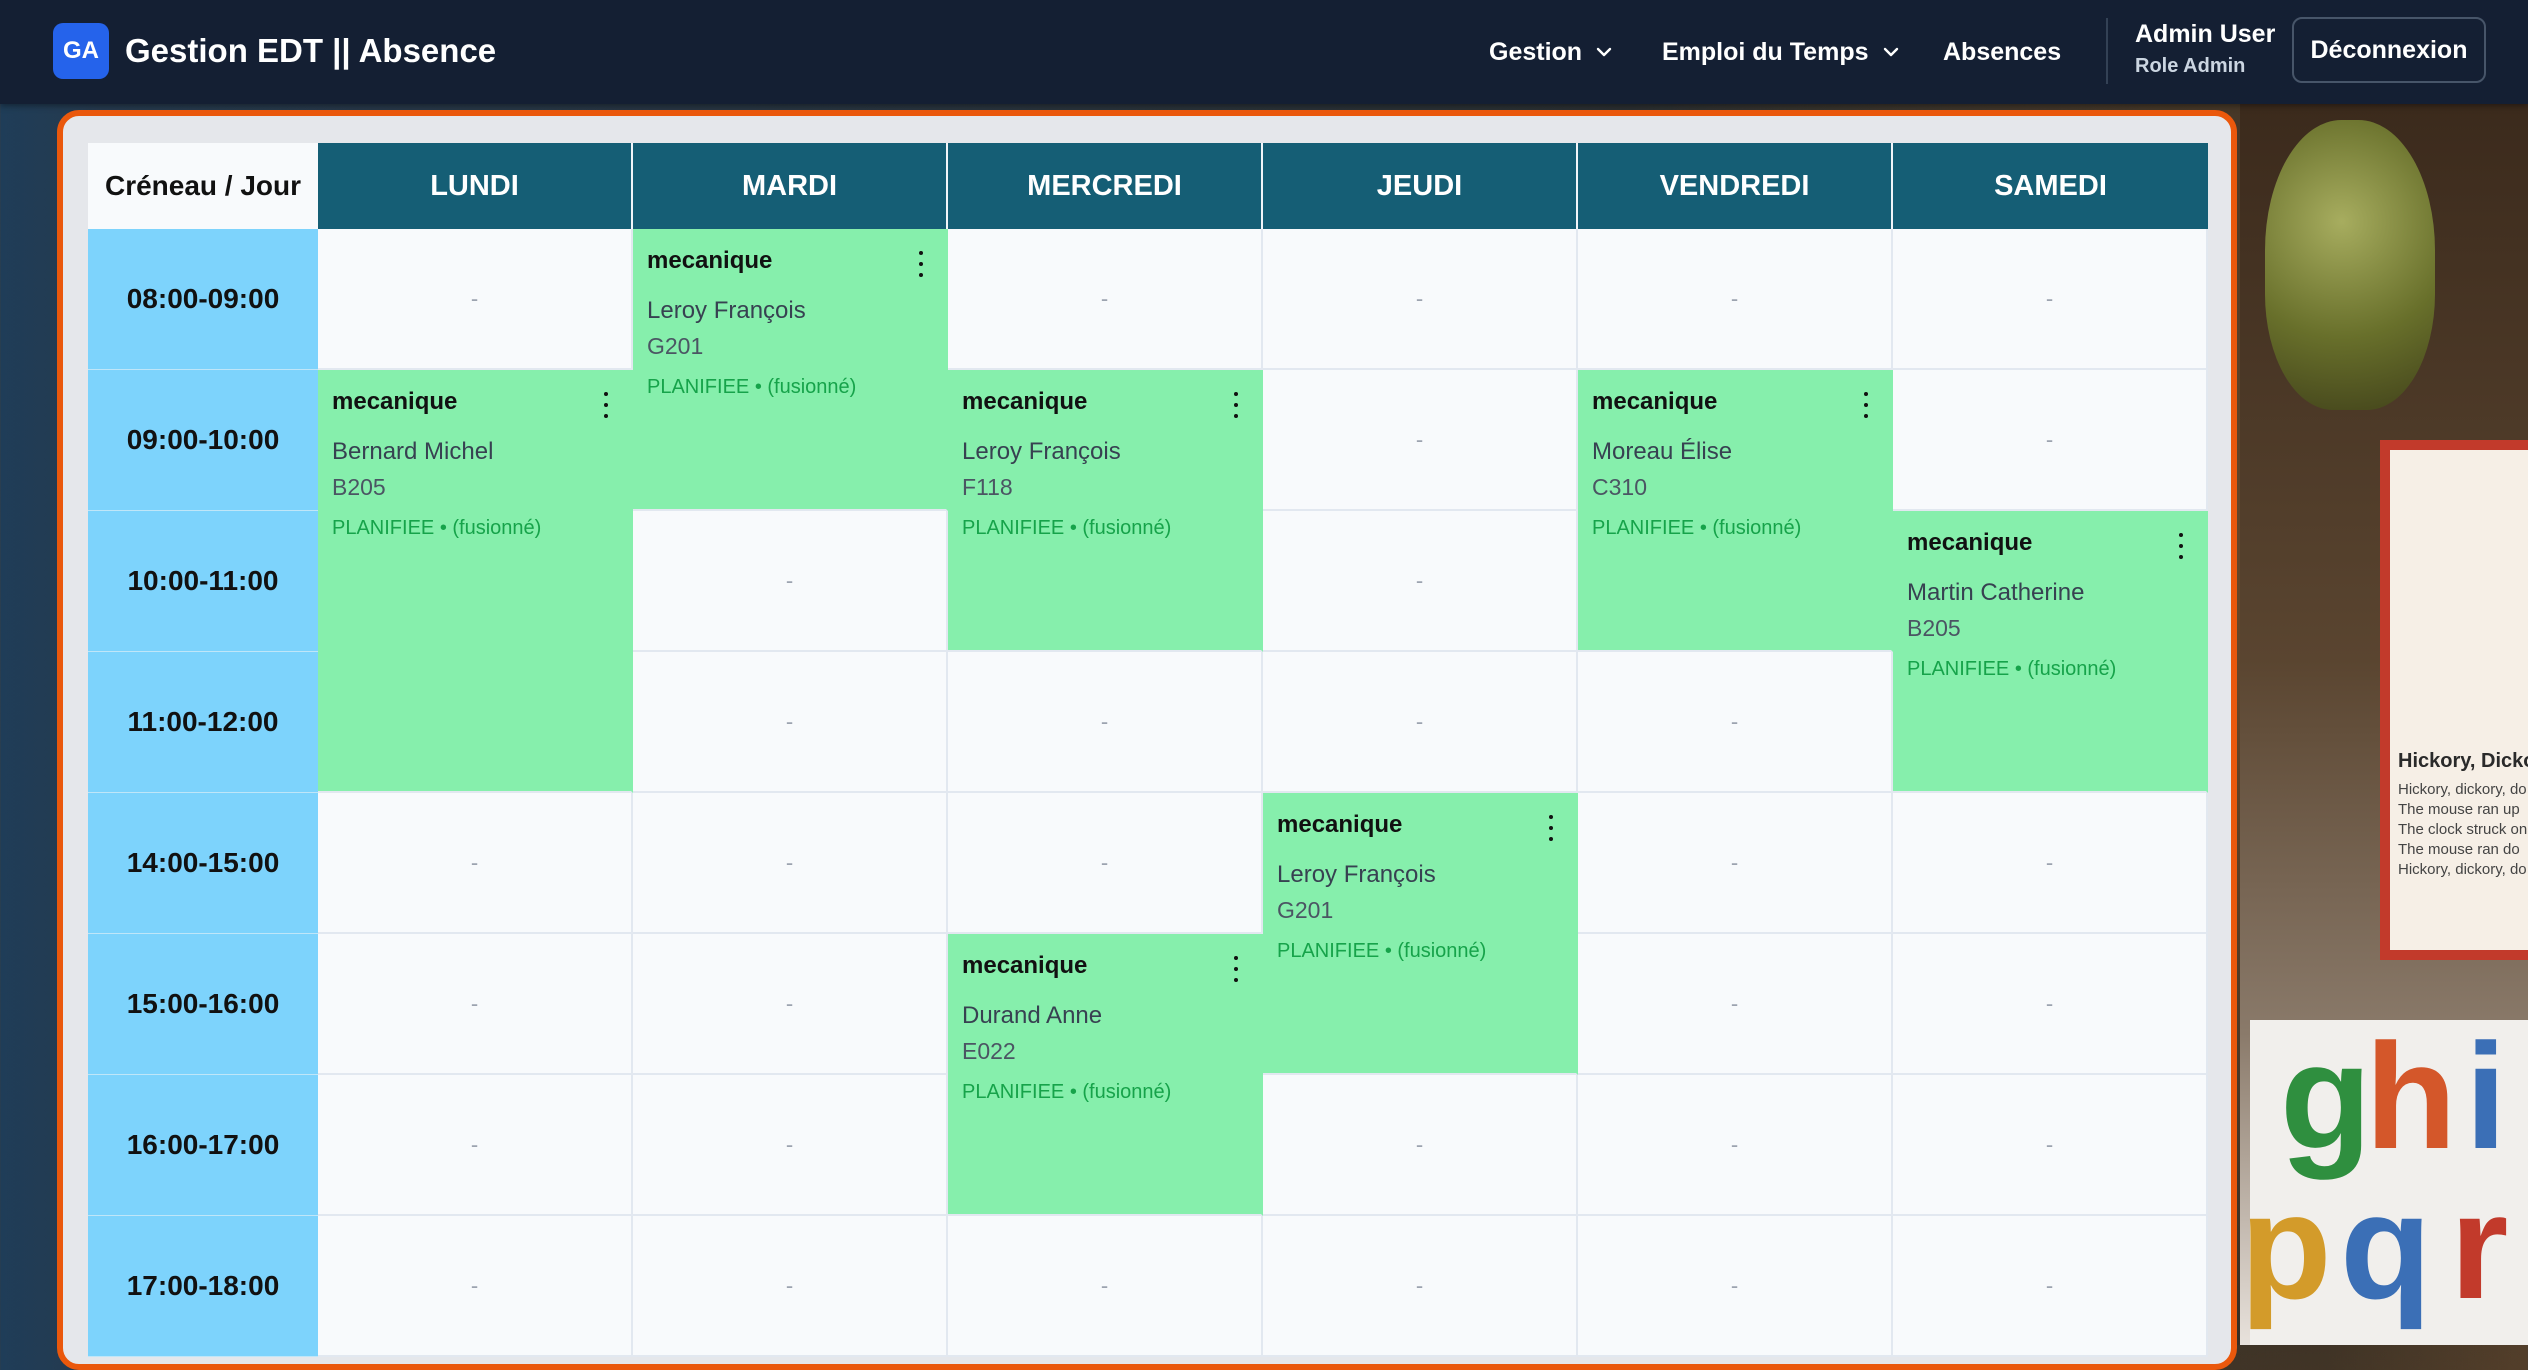  Describe the element at coordinates (2479, 1246) in the screenshot. I see `letter-magnet: r` at that location.